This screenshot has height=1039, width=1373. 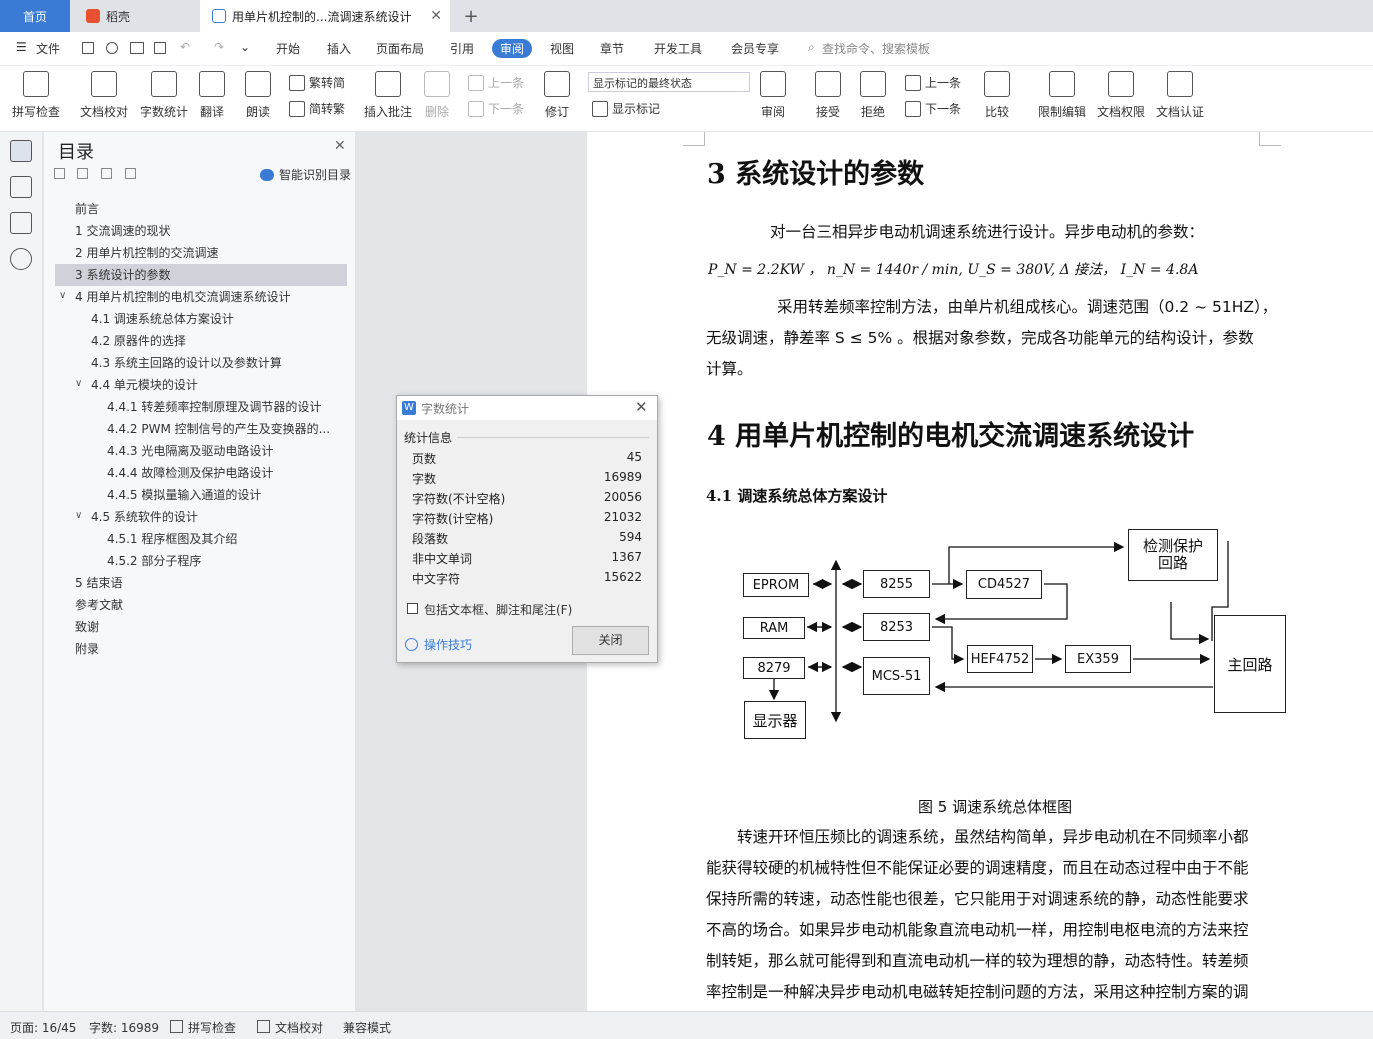 I want to click on expand-all-icon, so click(x=82, y=173).